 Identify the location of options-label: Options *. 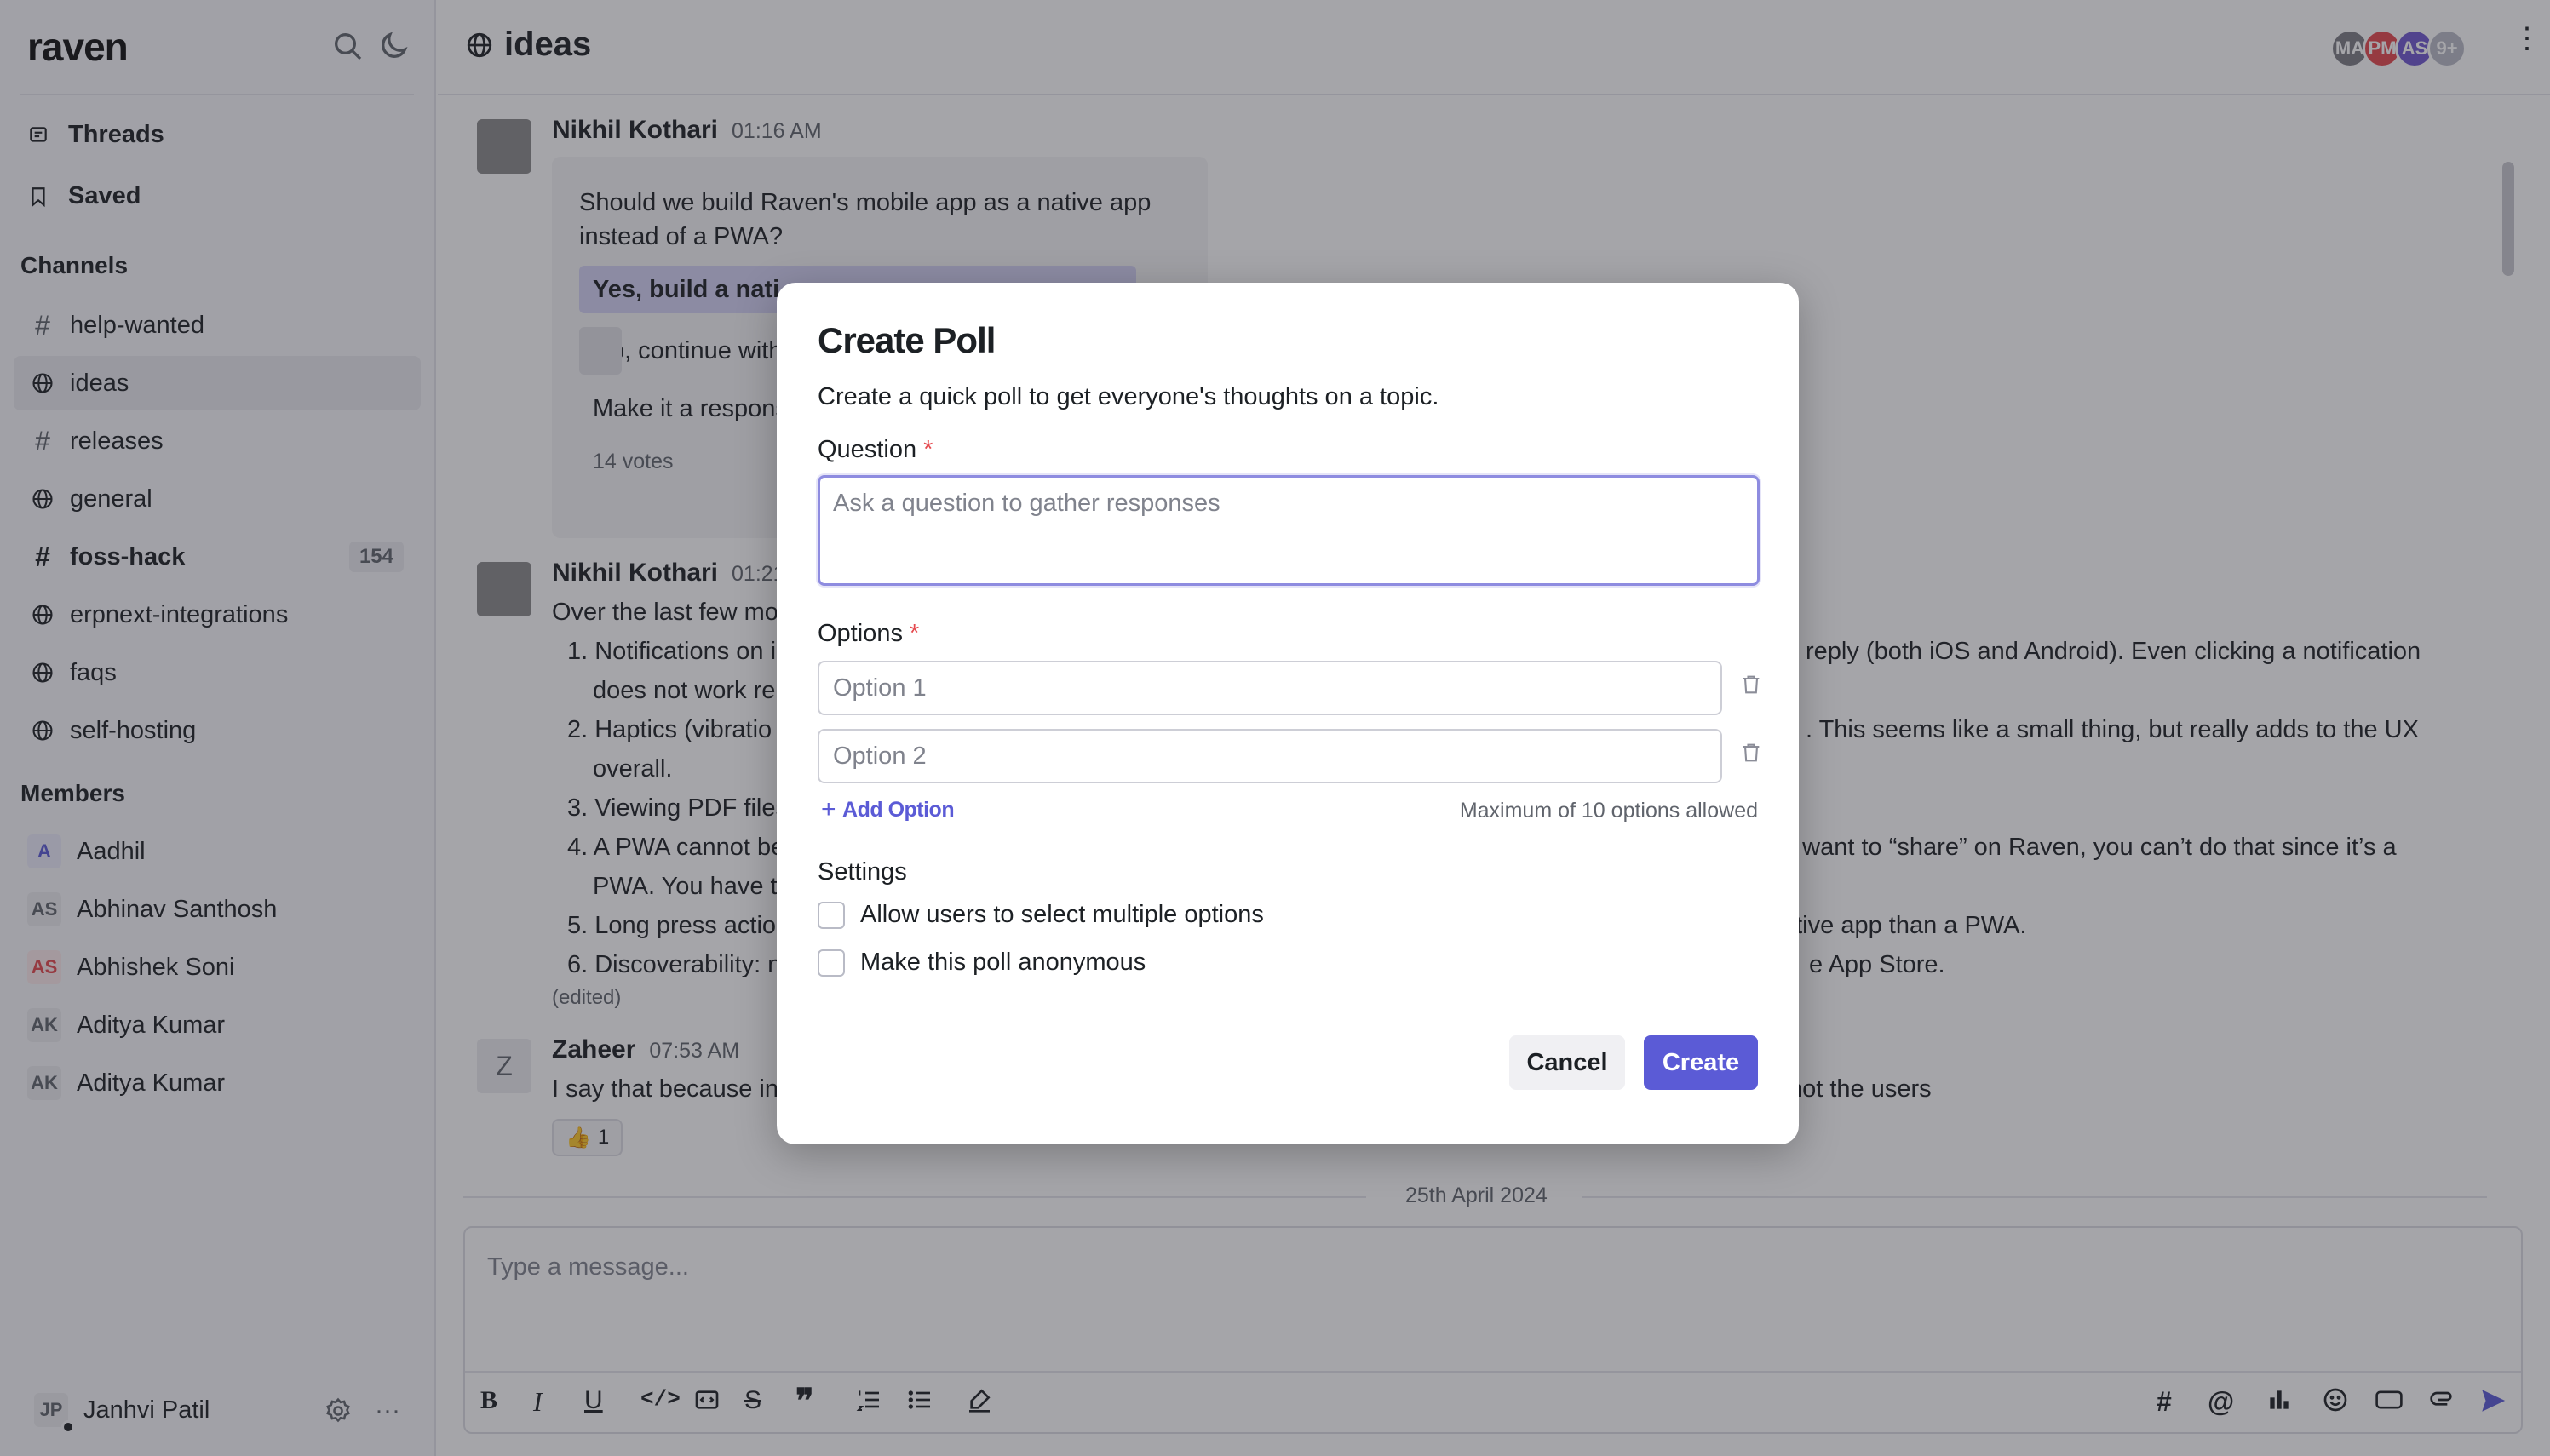
(868, 634).